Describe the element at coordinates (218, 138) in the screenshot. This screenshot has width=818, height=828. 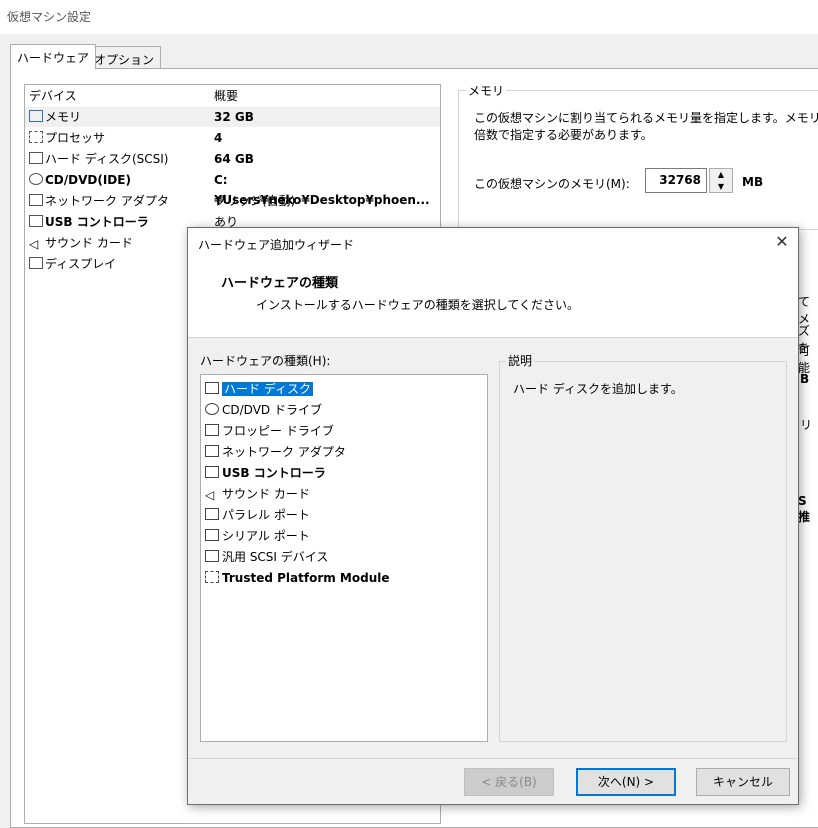
I see `device-summary: 4` at that location.